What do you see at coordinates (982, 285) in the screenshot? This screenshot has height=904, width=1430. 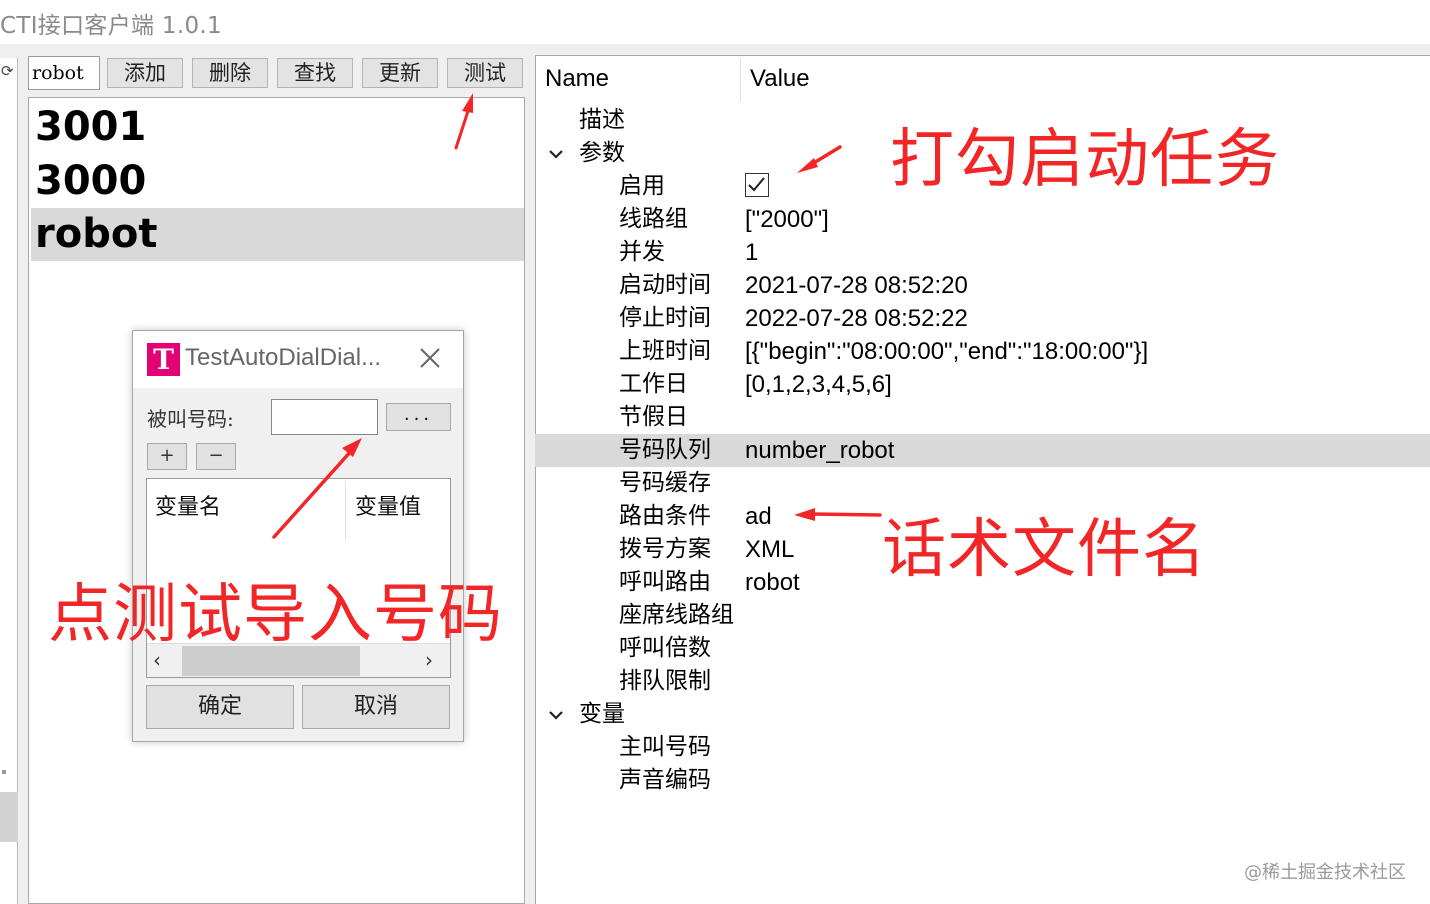 I see `tree-row-start-time: 启动时间 2021-07-28 08:52:20` at bounding box center [982, 285].